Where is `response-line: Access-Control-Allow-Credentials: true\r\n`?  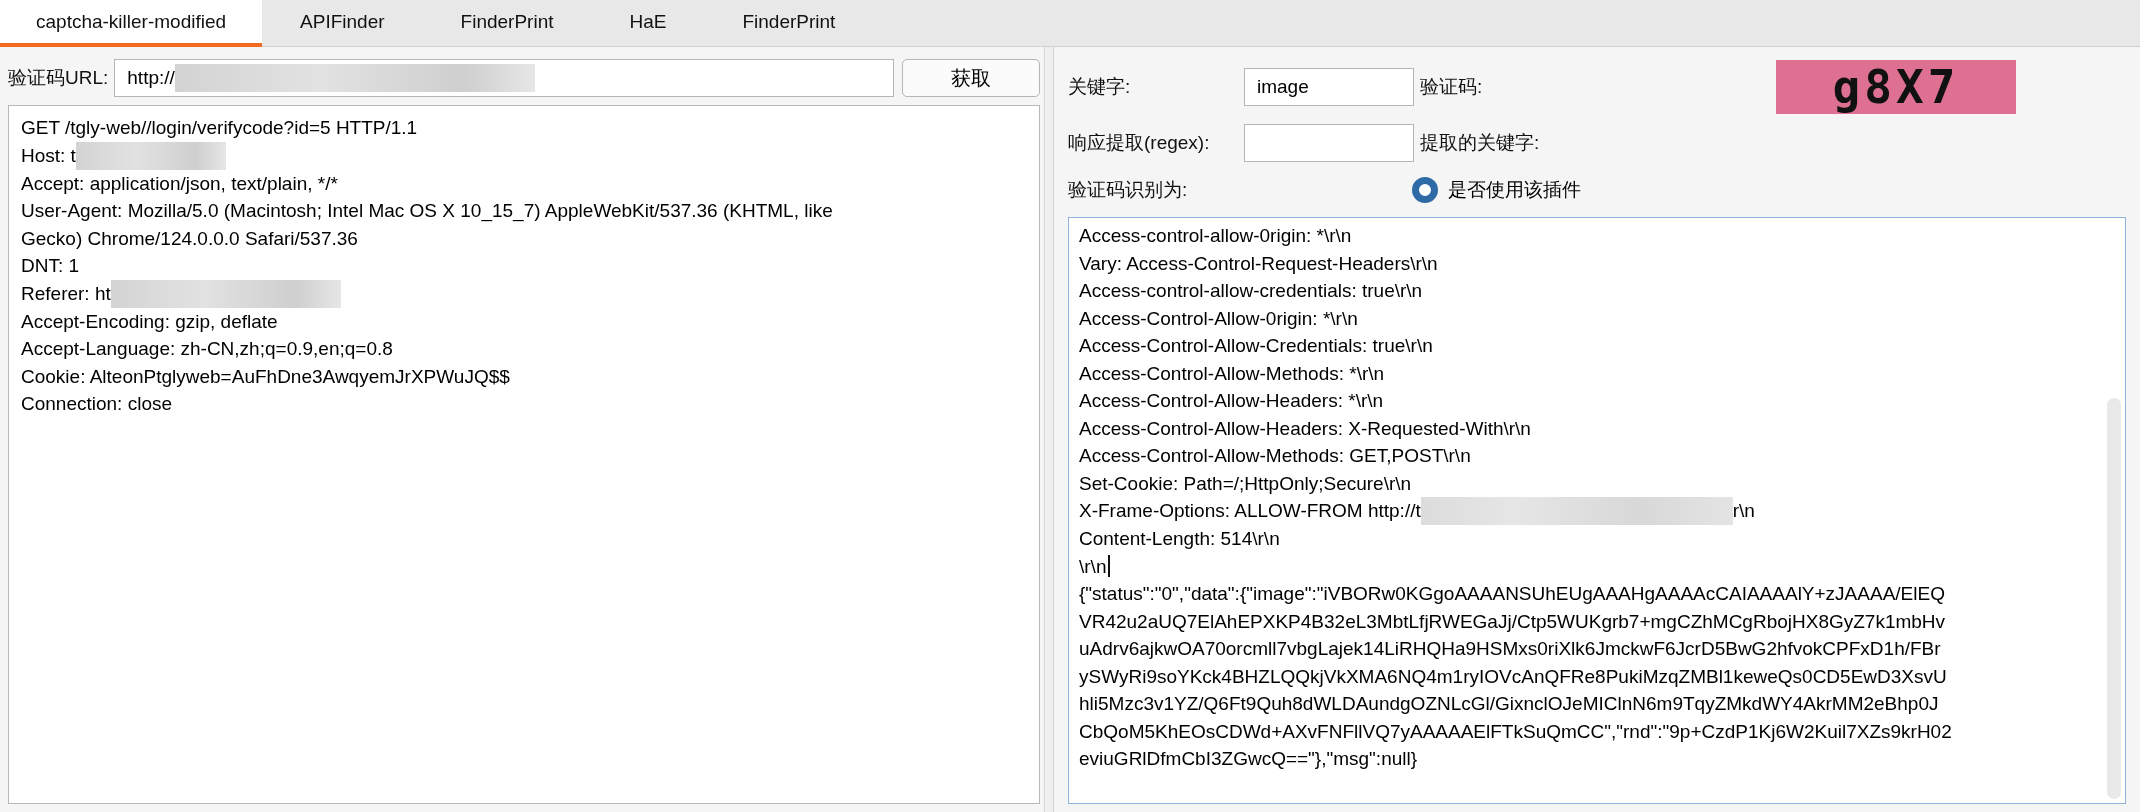
response-line: Access-Control-Allow-Credentials: true\r\n is located at coordinates (1256, 346).